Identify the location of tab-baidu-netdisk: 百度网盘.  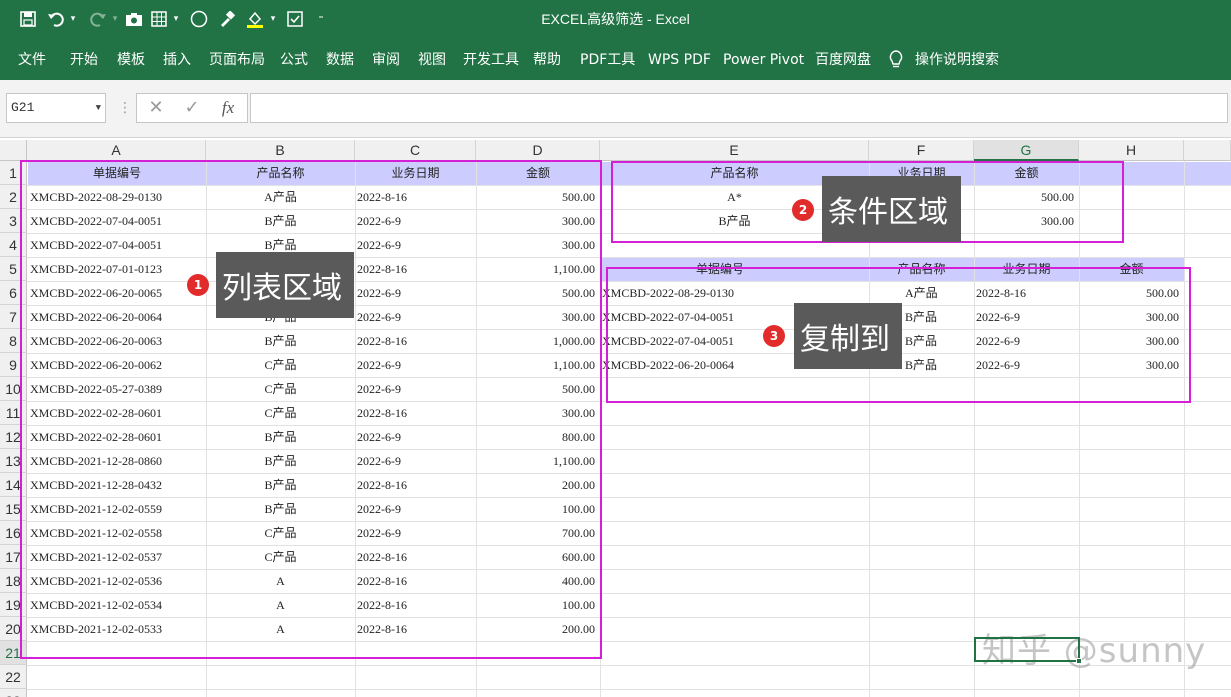
(843, 60).